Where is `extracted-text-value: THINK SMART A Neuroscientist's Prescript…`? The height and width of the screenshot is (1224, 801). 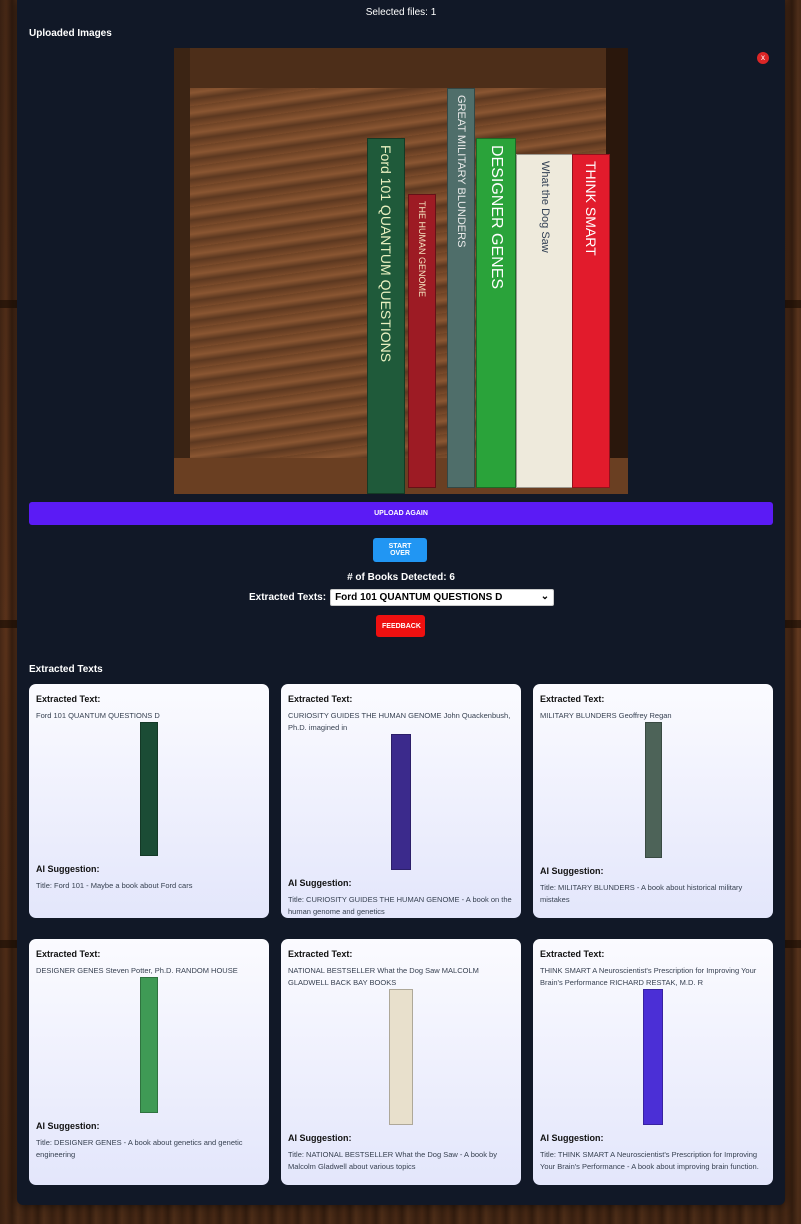
extracted-text-value: THINK SMART A Neuroscientist's Prescript… is located at coordinates (648, 976).